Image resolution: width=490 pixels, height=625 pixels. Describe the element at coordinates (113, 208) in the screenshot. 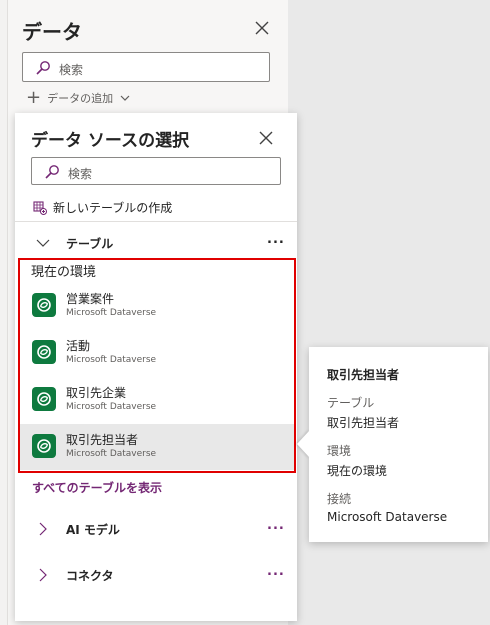

I see `new-table-label: 新しいテーブルの作成` at that location.